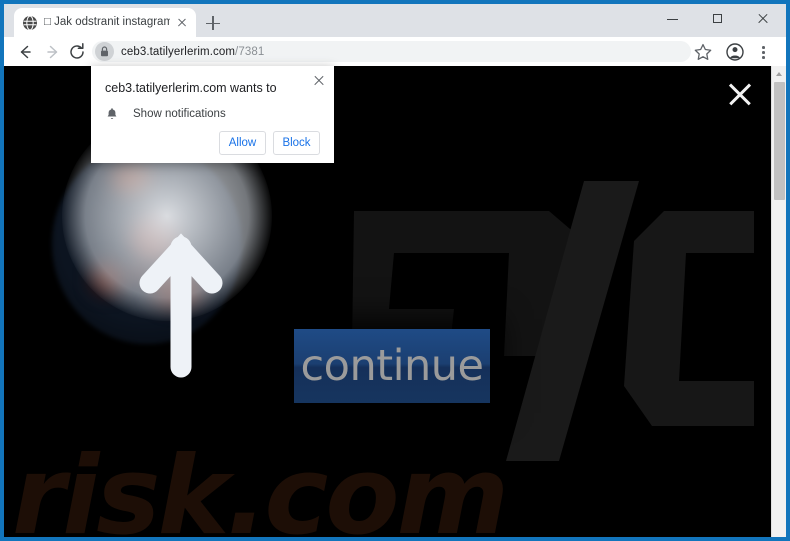  What do you see at coordinates (182, 23) in the screenshot?
I see `tab-close-icon` at bounding box center [182, 23].